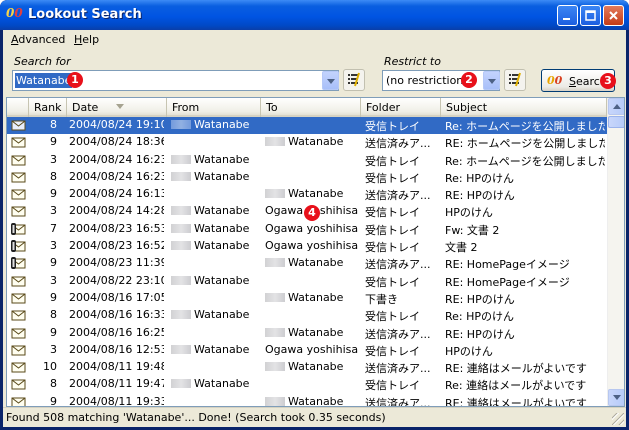 Image resolution: width=629 pixels, height=430 pixels. I want to click on col-rank-header: Rank, so click(48, 107).